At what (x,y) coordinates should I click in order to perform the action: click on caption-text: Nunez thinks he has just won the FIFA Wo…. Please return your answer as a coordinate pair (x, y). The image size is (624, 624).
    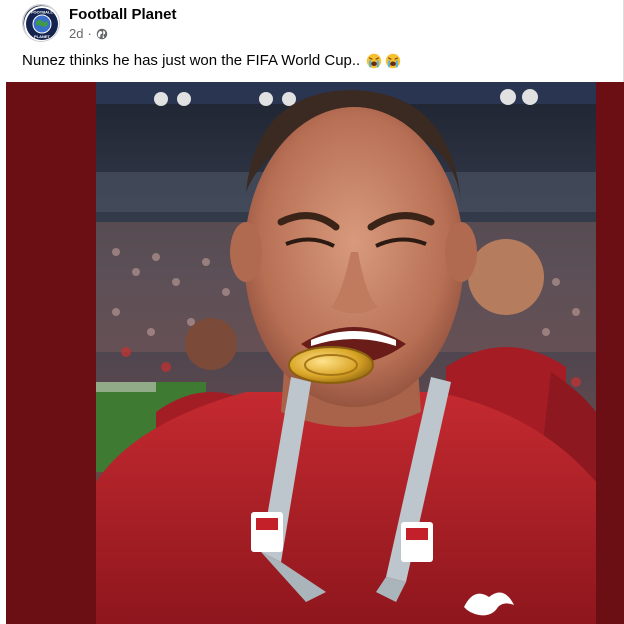
    Looking at the image, I should click on (191, 60).